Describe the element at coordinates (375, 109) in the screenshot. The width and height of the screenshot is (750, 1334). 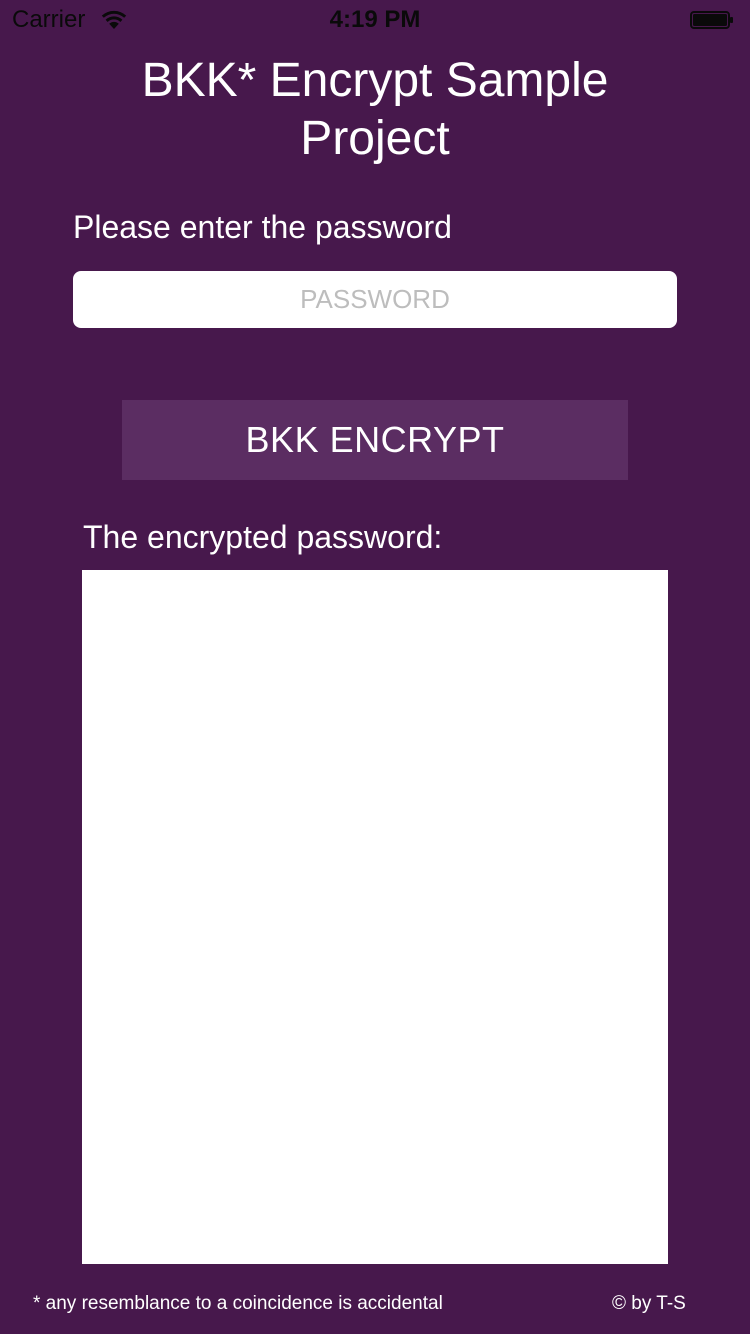
I see `page-title: BKK* Encrypt Sample Project` at that location.